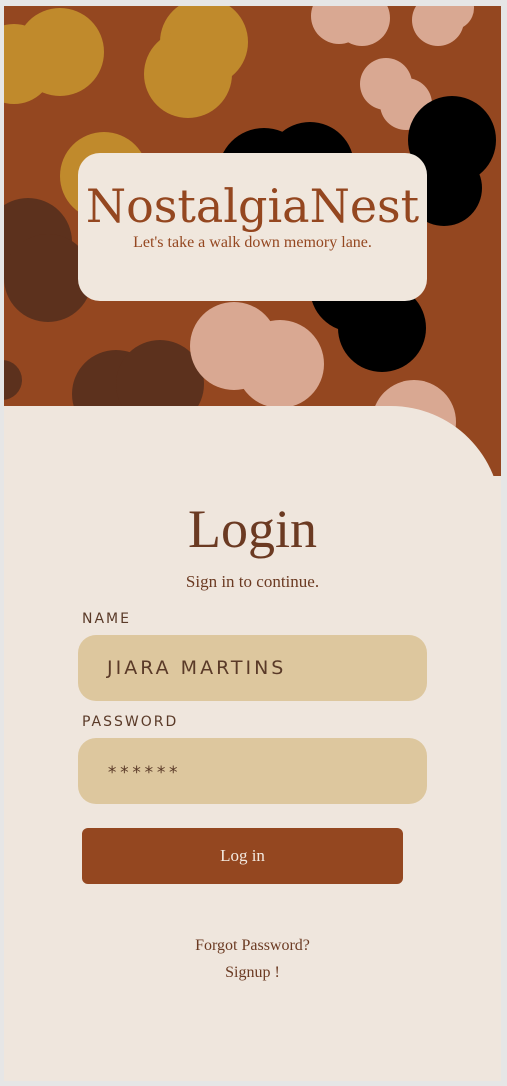 The height and width of the screenshot is (1086, 507). I want to click on signup-link: Signup !, so click(252, 973).